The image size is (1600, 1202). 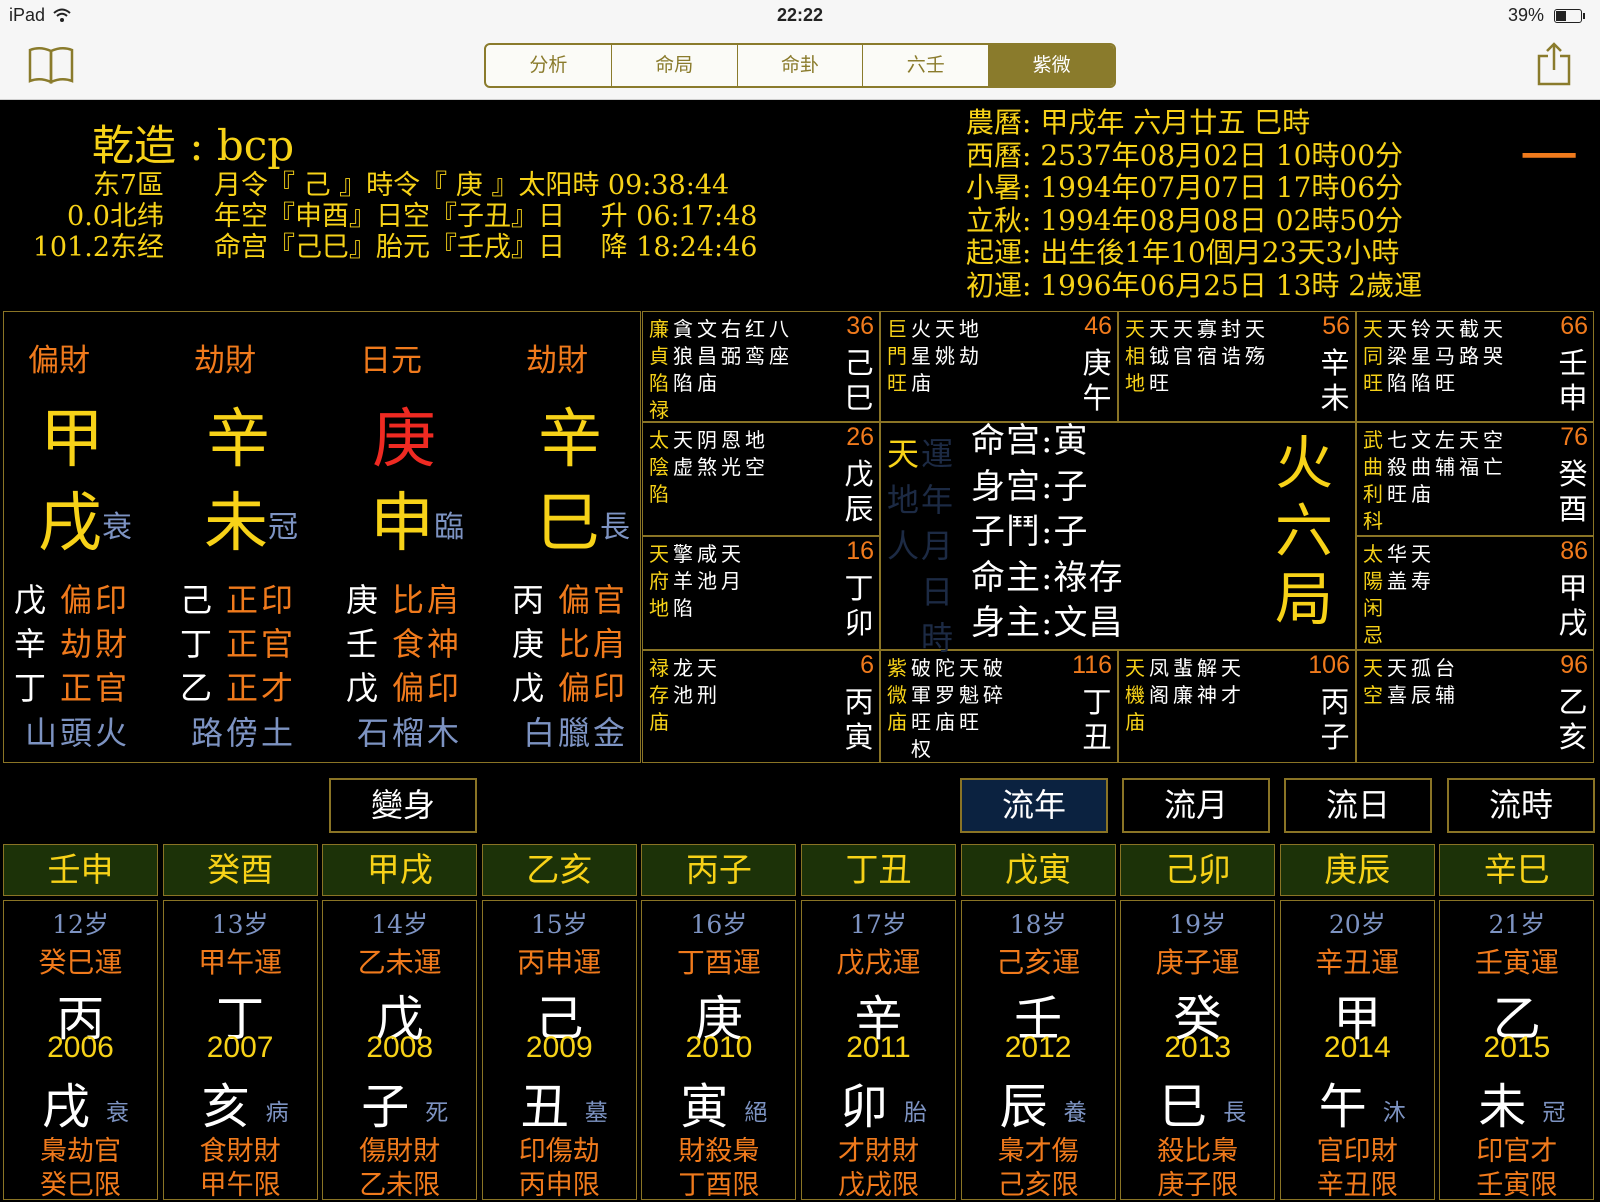 I want to click on flow-year-card: 18岁 己亥運壬 2012 辰養梟才傷 己亥限, so click(x=1038, y=1050).